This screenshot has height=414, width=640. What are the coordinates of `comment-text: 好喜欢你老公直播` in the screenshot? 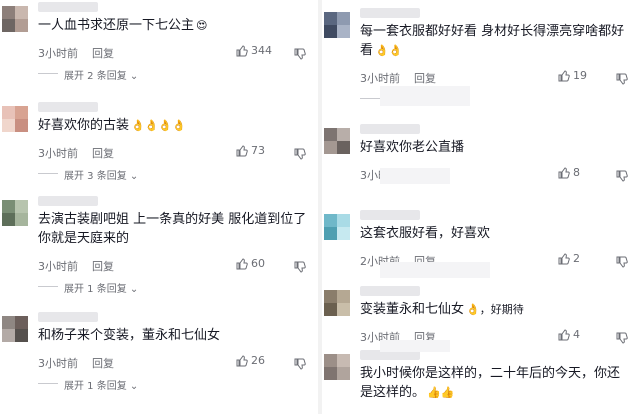 It's located at (496, 147).